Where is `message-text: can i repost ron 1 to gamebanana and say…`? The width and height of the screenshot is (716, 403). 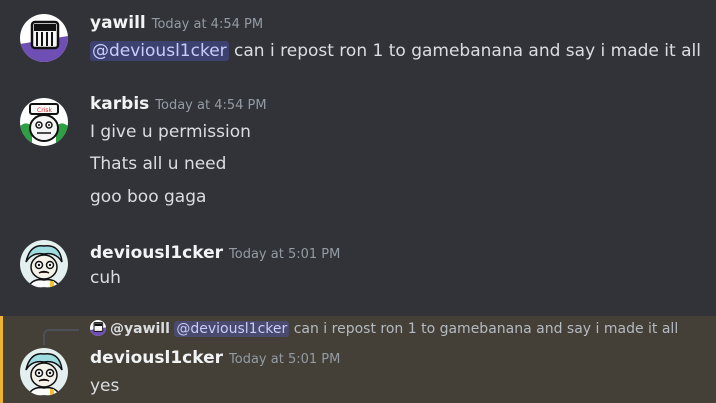
message-text: can i repost ron 1 to gamebanana and say… is located at coordinates (464, 51).